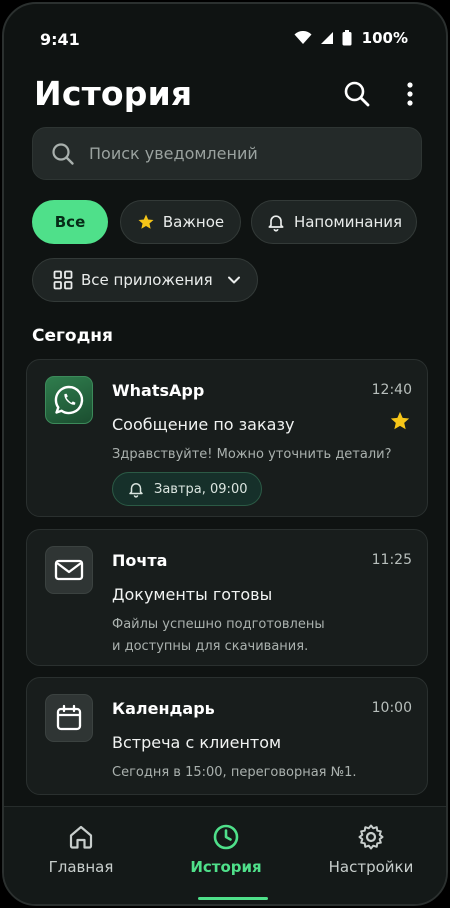 The image size is (450, 908). What do you see at coordinates (225, 39) in the screenshot?
I see `status-bar: 9:41 100%` at bounding box center [225, 39].